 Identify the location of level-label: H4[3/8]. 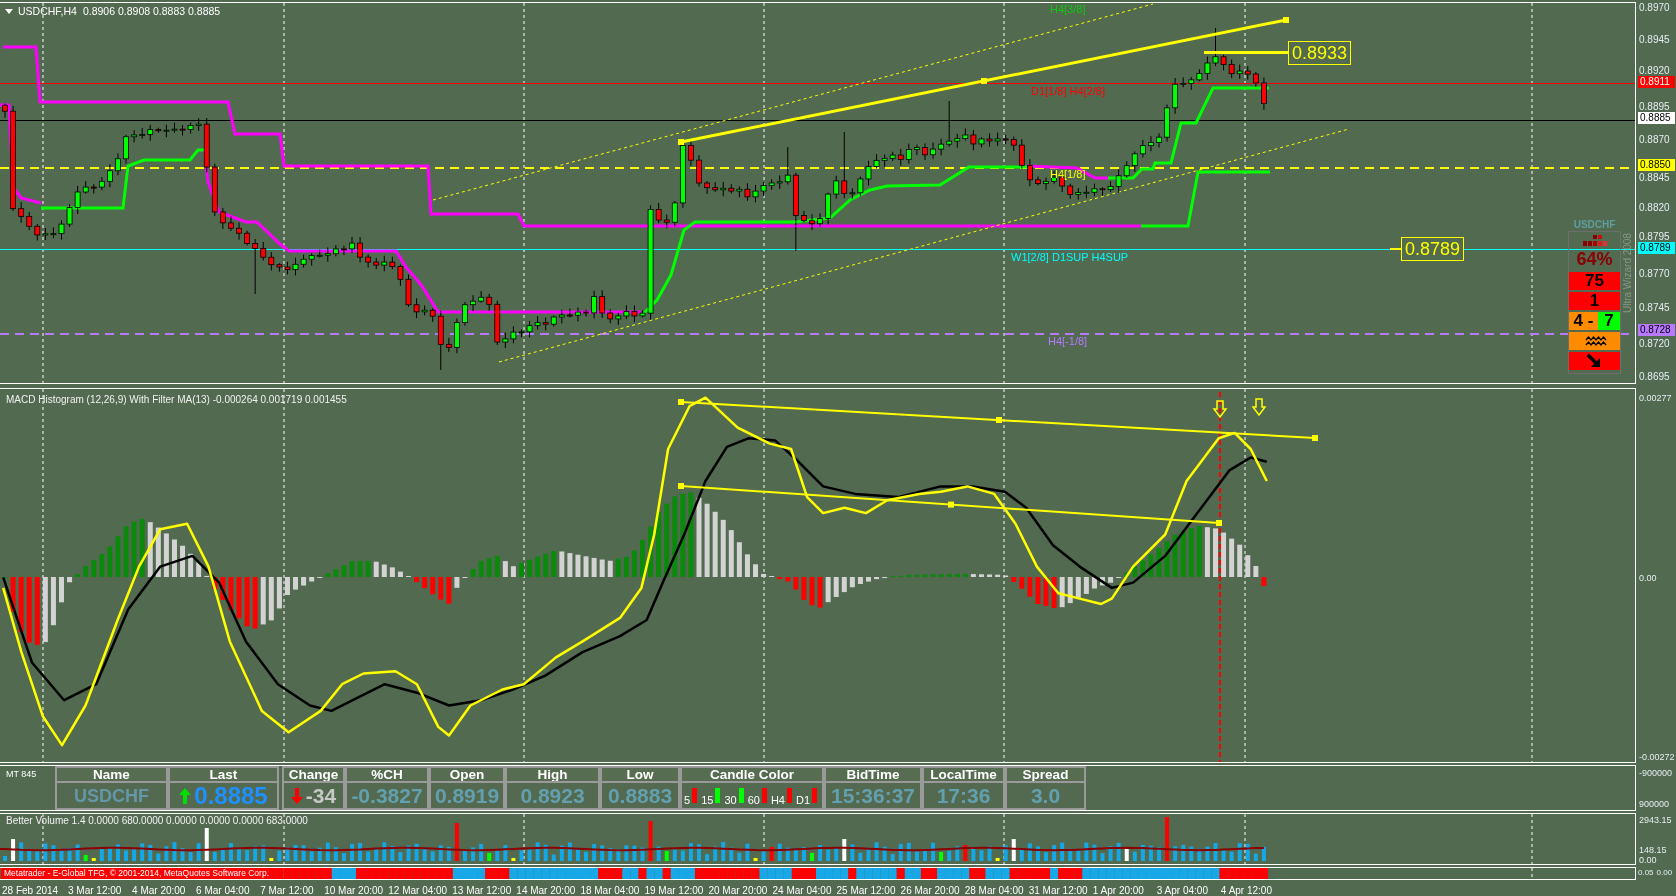
(1068, 9).